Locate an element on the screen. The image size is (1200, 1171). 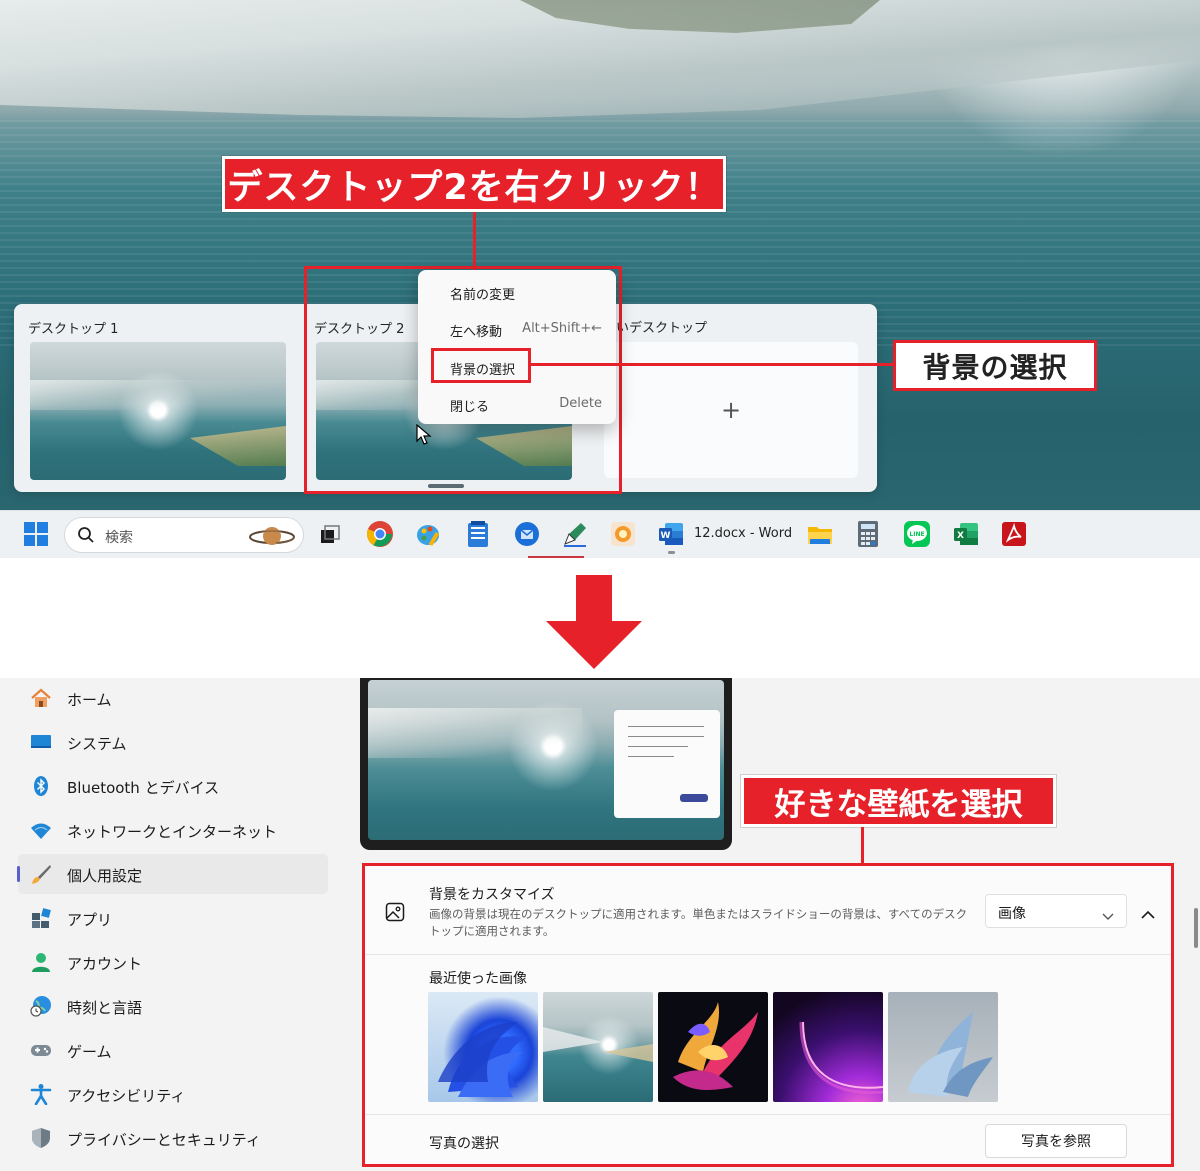
desktop-card-1: デスクトップ 1 is located at coordinates (159, 398).